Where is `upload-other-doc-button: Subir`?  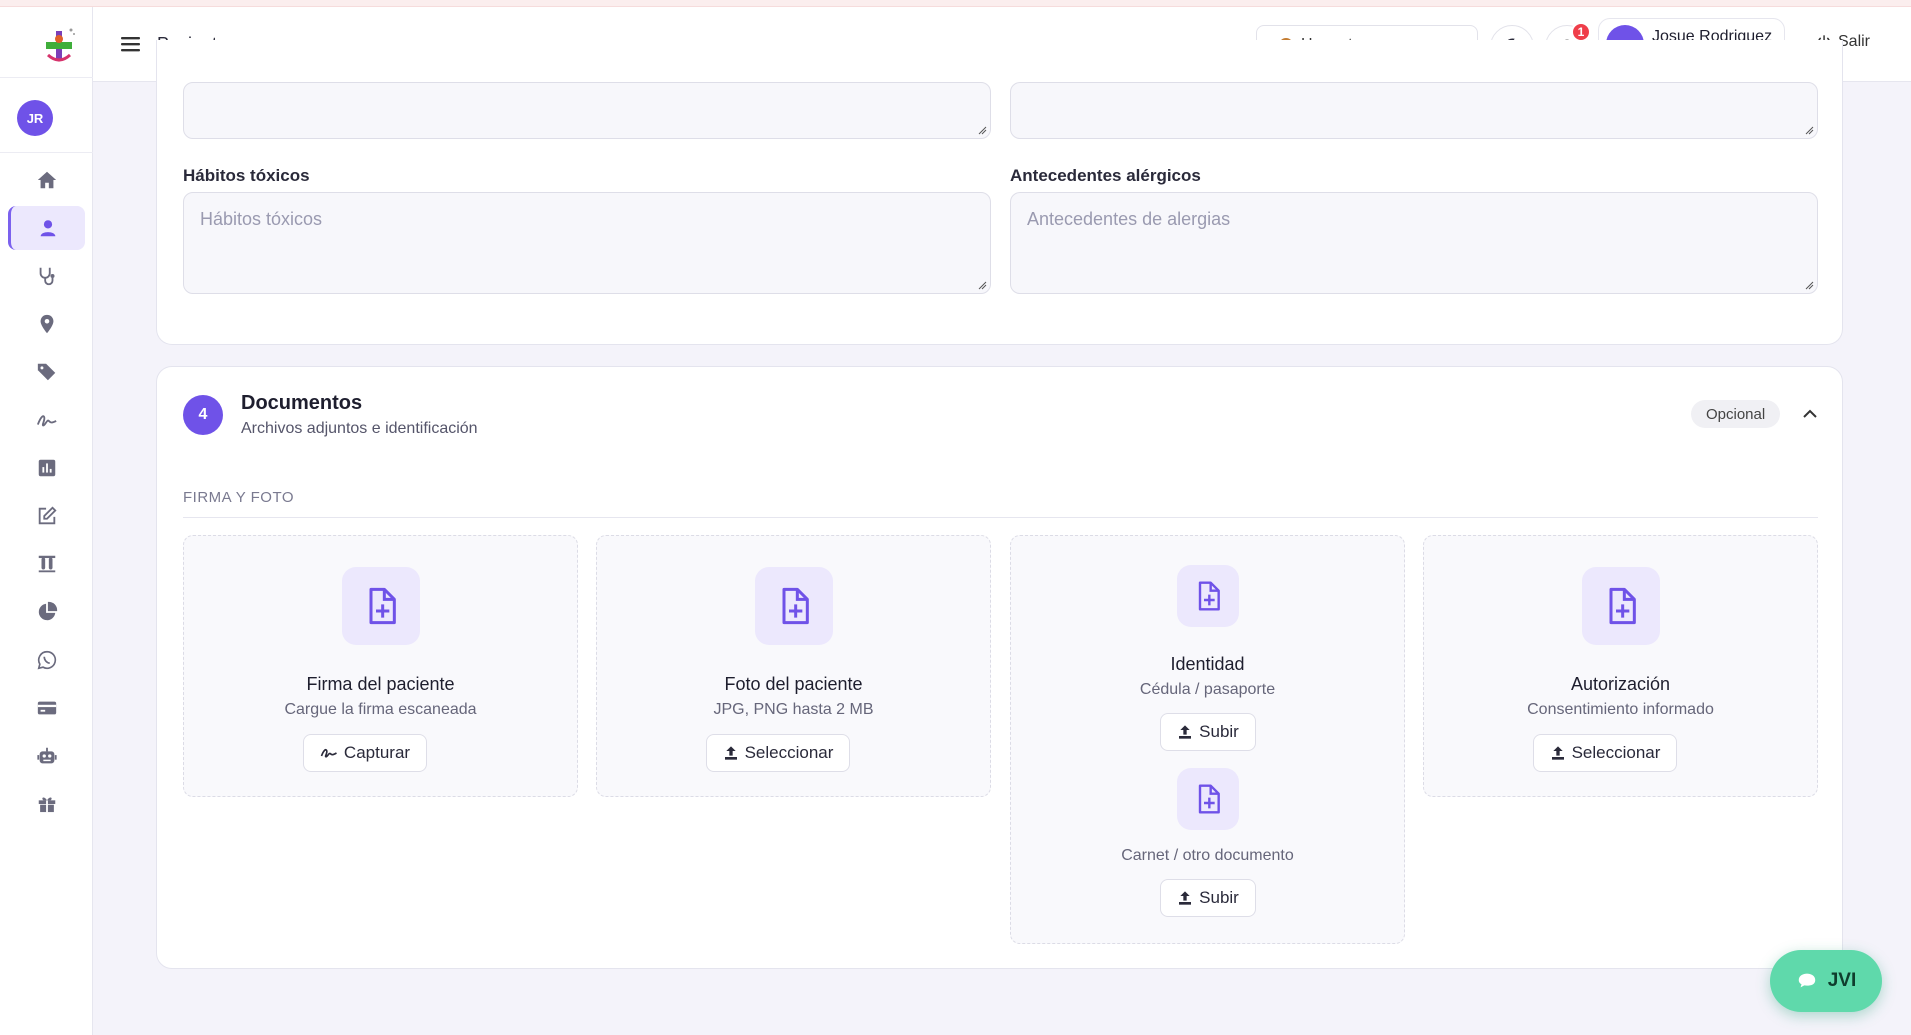
upload-other-doc-button: Subir is located at coordinates (1208, 898).